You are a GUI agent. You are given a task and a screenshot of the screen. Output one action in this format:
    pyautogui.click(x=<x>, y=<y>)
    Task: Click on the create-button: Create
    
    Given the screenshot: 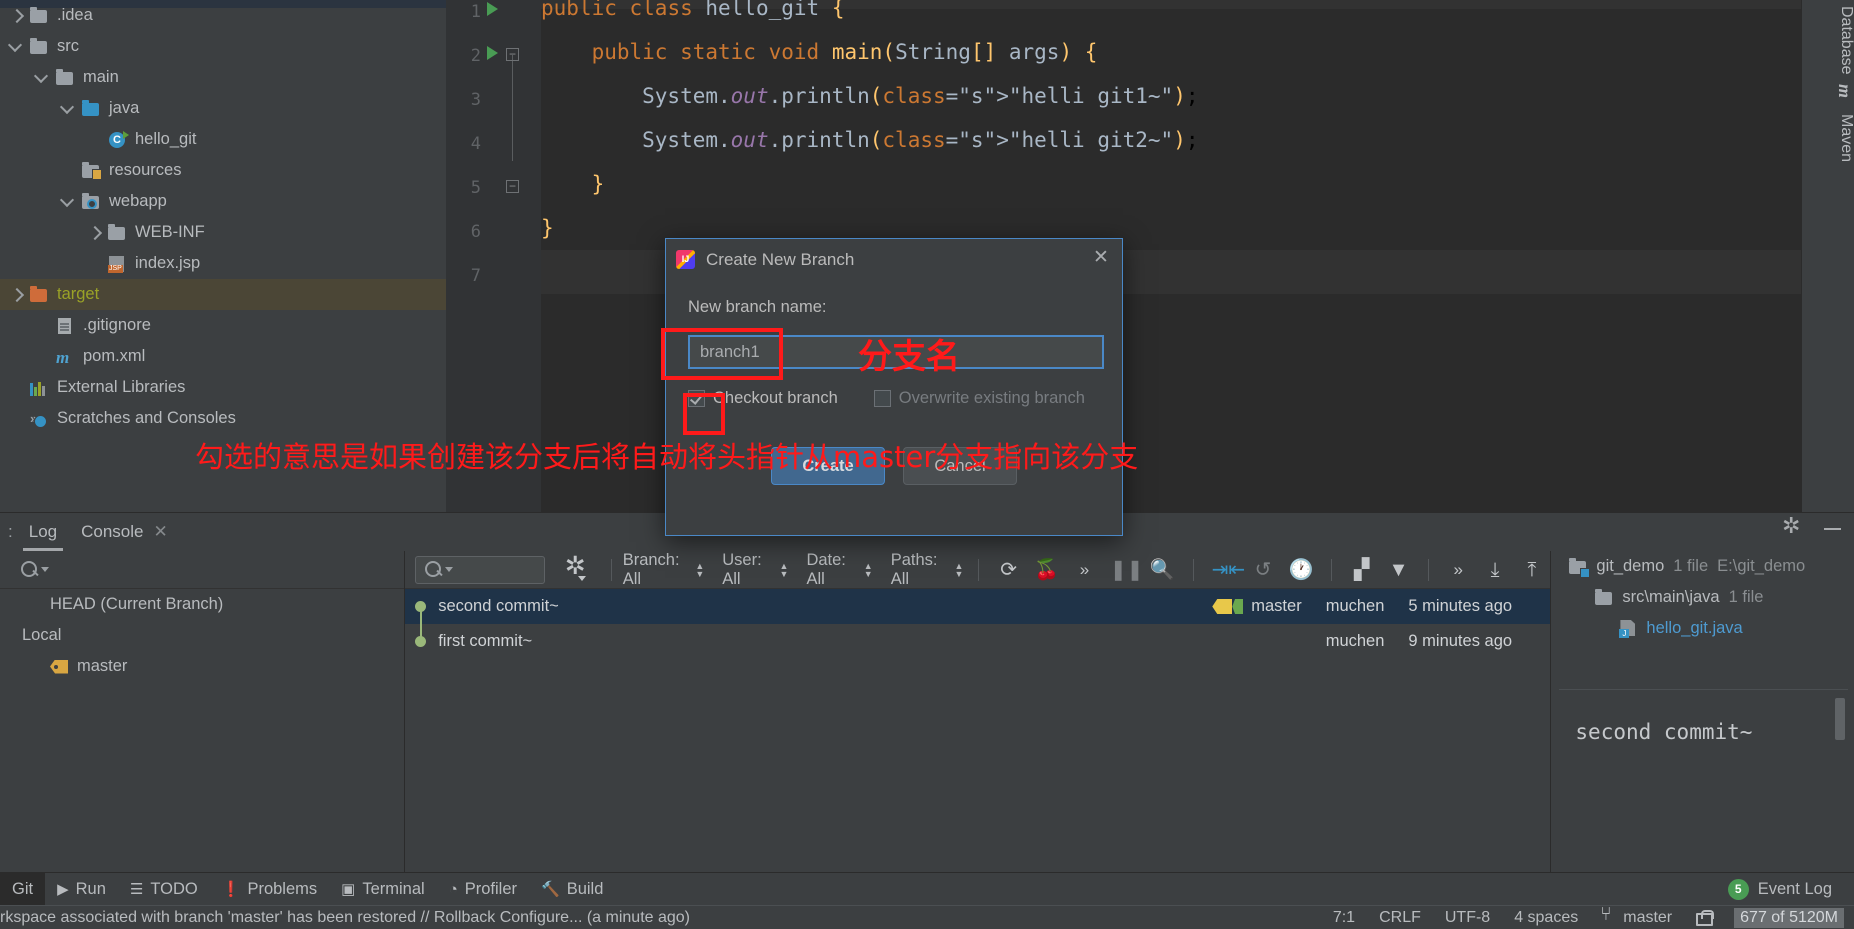 What is the action you would take?
    pyautogui.click(x=828, y=466)
    